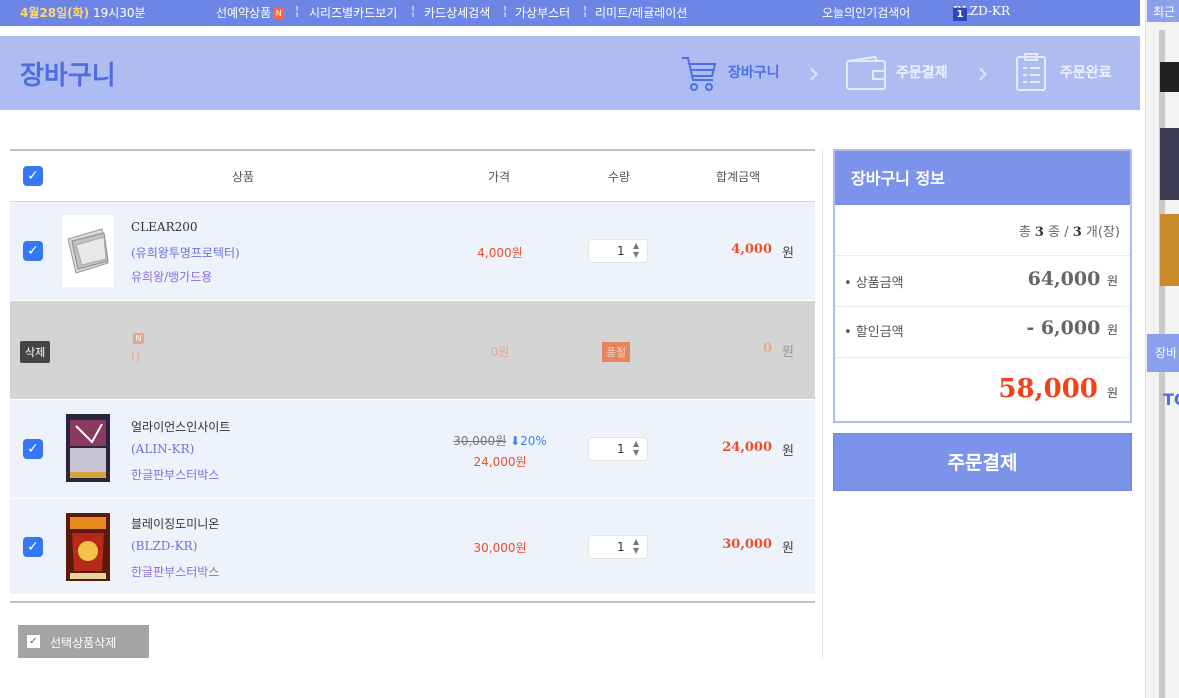  What do you see at coordinates (68, 76) in the screenshot?
I see `page-title: 장바구니` at bounding box center [68, 76].